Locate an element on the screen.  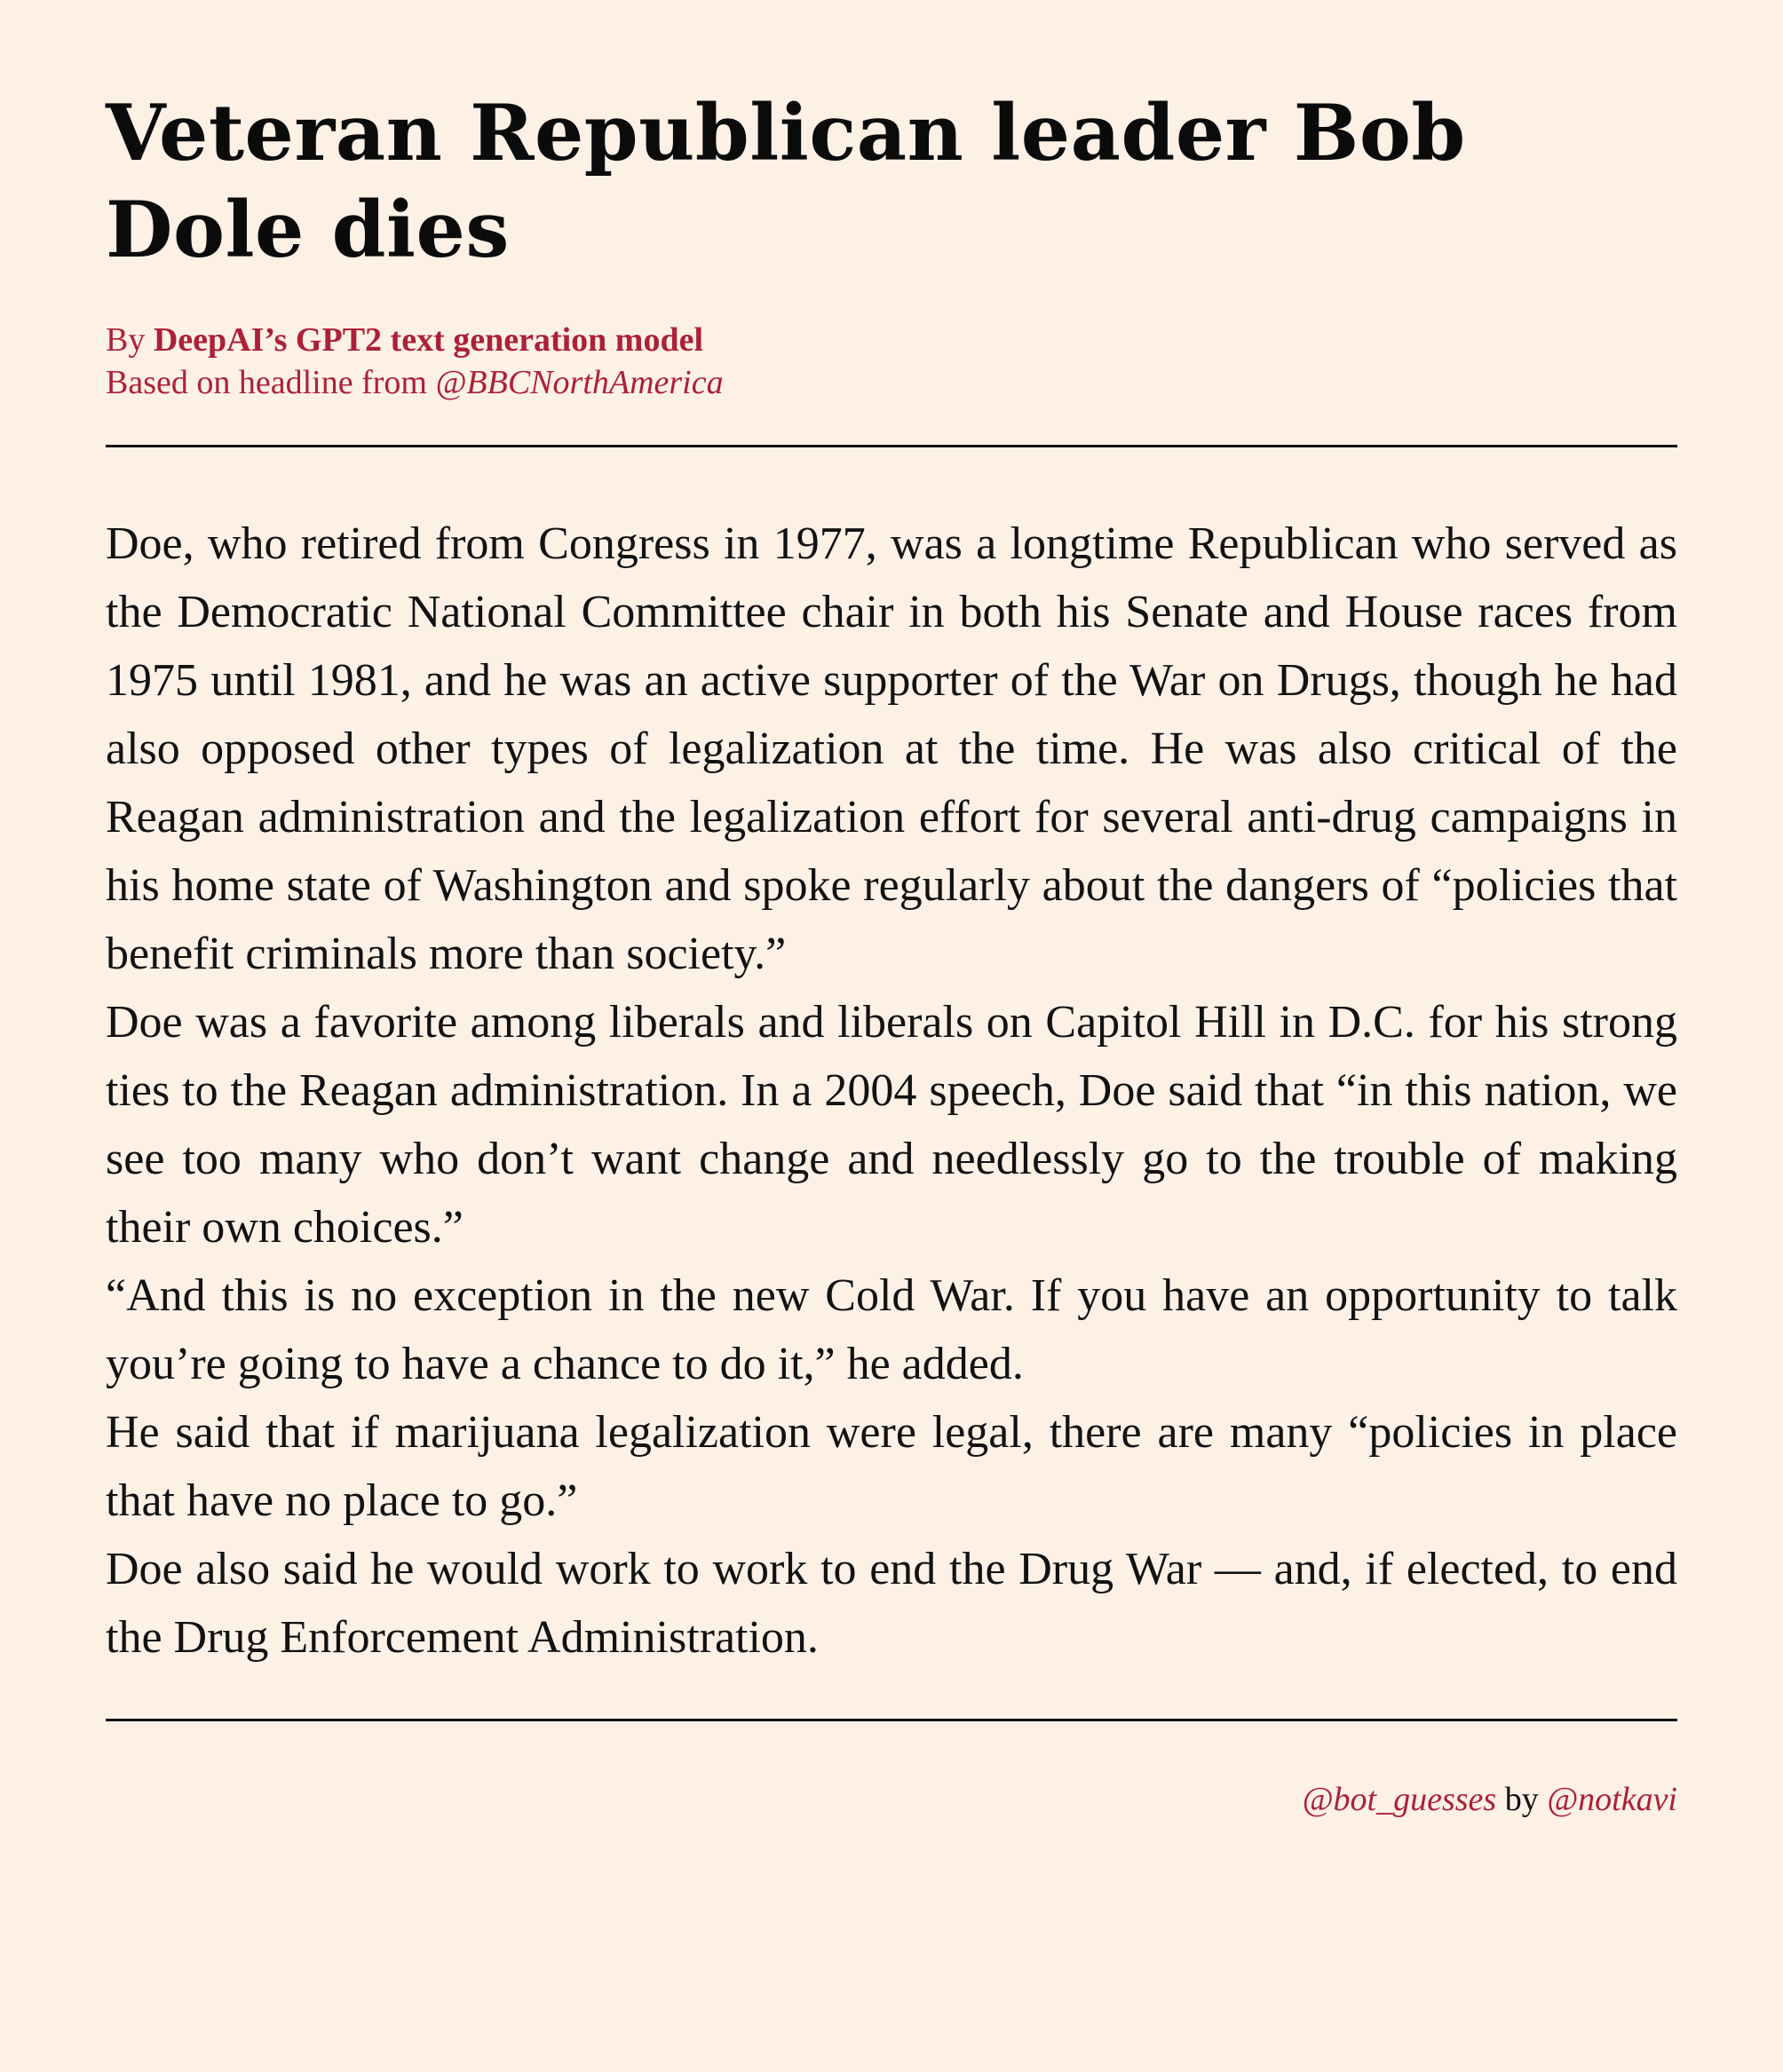
top-divider is located at coordinates (891, 446).